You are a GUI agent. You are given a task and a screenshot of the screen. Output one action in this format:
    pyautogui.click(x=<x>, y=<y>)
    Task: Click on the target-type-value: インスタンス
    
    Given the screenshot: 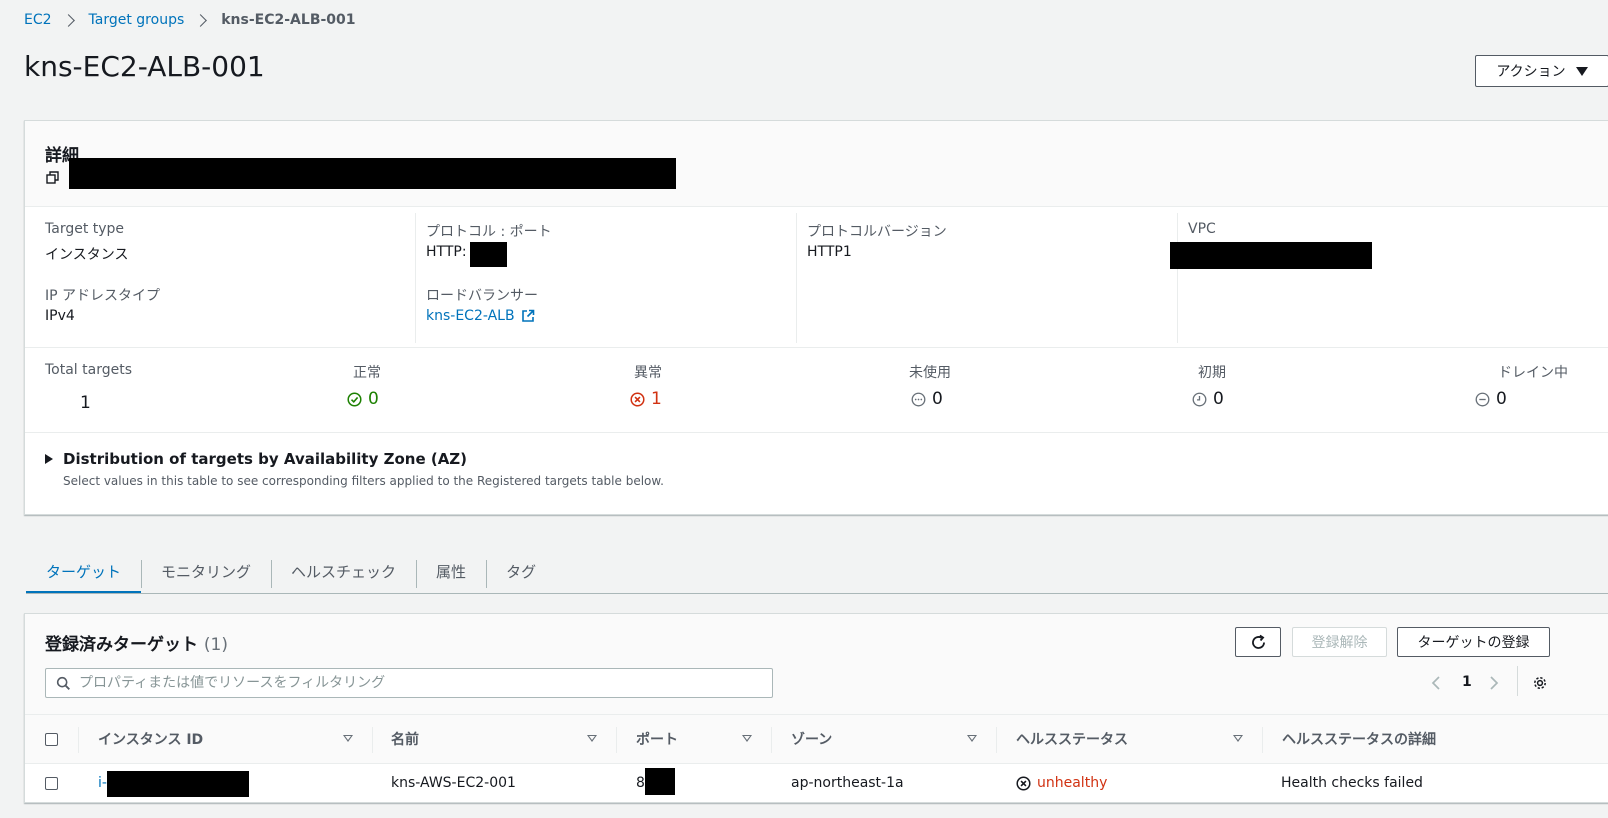 What is the action you would take?
    pyautogui.click(x=87, y=255)
    